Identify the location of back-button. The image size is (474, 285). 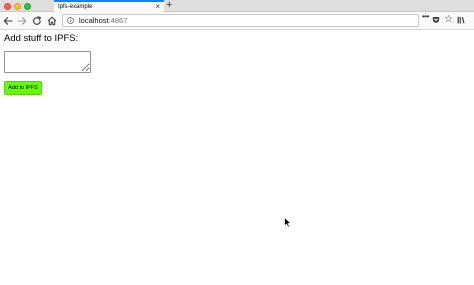
(8, 20).